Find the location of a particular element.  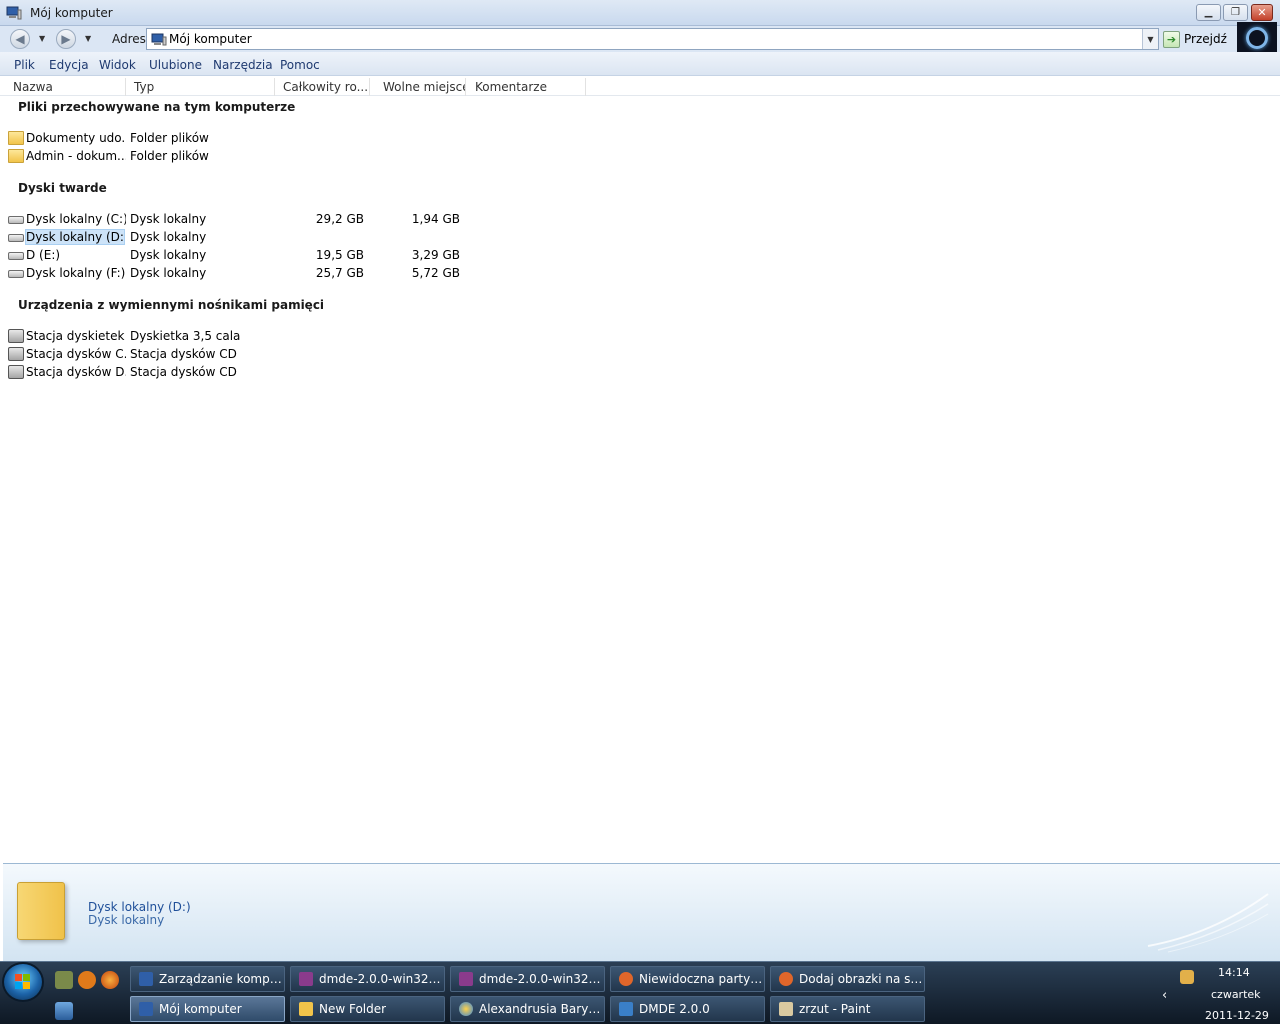

maximize-button: ❐ is located at coordinates (1235, 12).